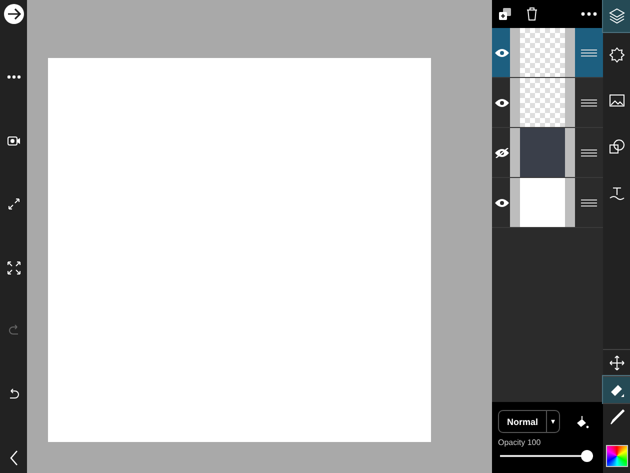 The image size is (630, 473). What do you see at coordinates (520, 442) in the screenshot?
I see `opacity-label: Opacity 100` at bounding box center [520, 442].